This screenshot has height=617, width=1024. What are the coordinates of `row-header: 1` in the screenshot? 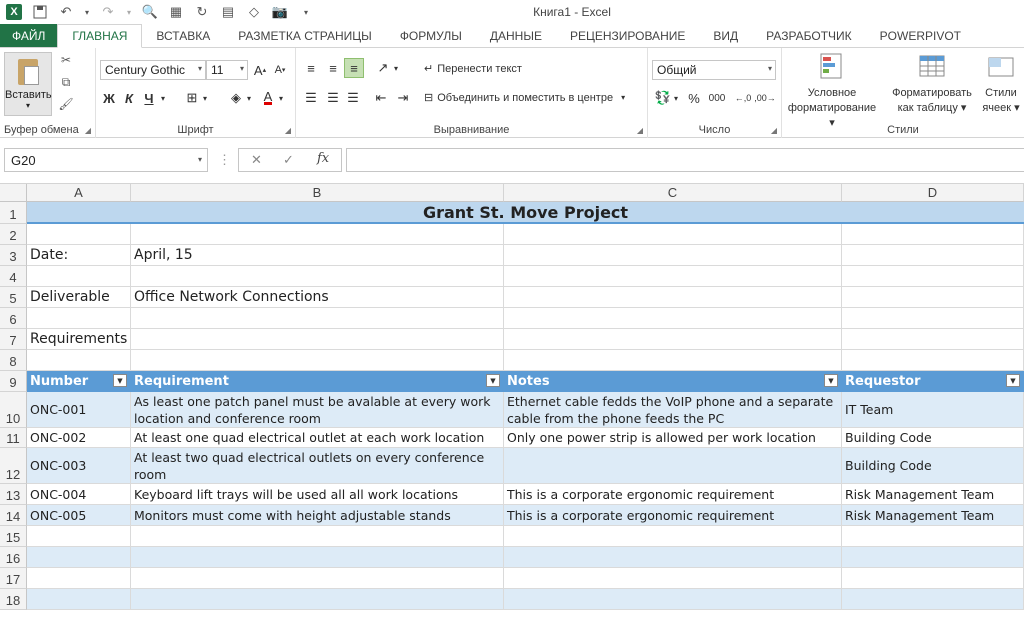 It's located at (13, 213).